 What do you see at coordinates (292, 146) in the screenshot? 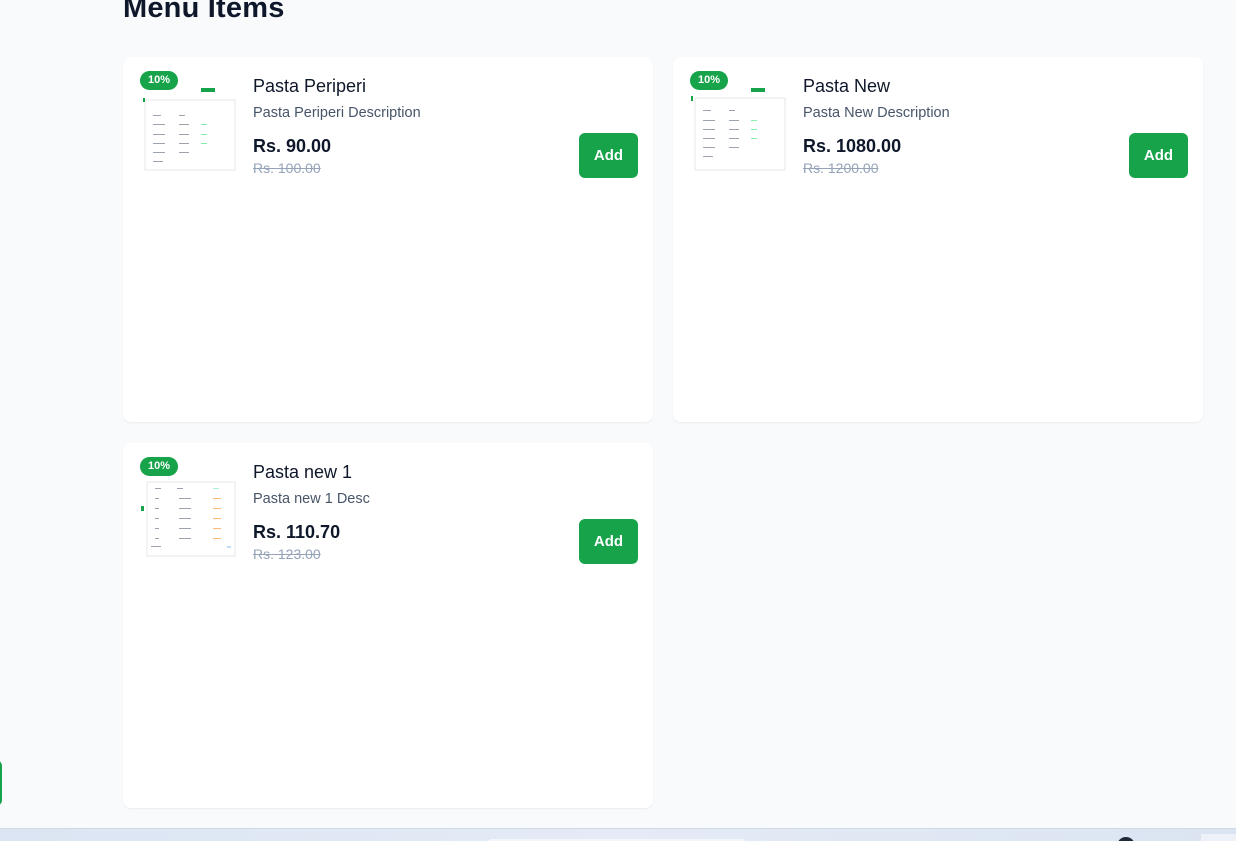
I see `item-price: Rs. 90.00` at bounding box center [292, 146].